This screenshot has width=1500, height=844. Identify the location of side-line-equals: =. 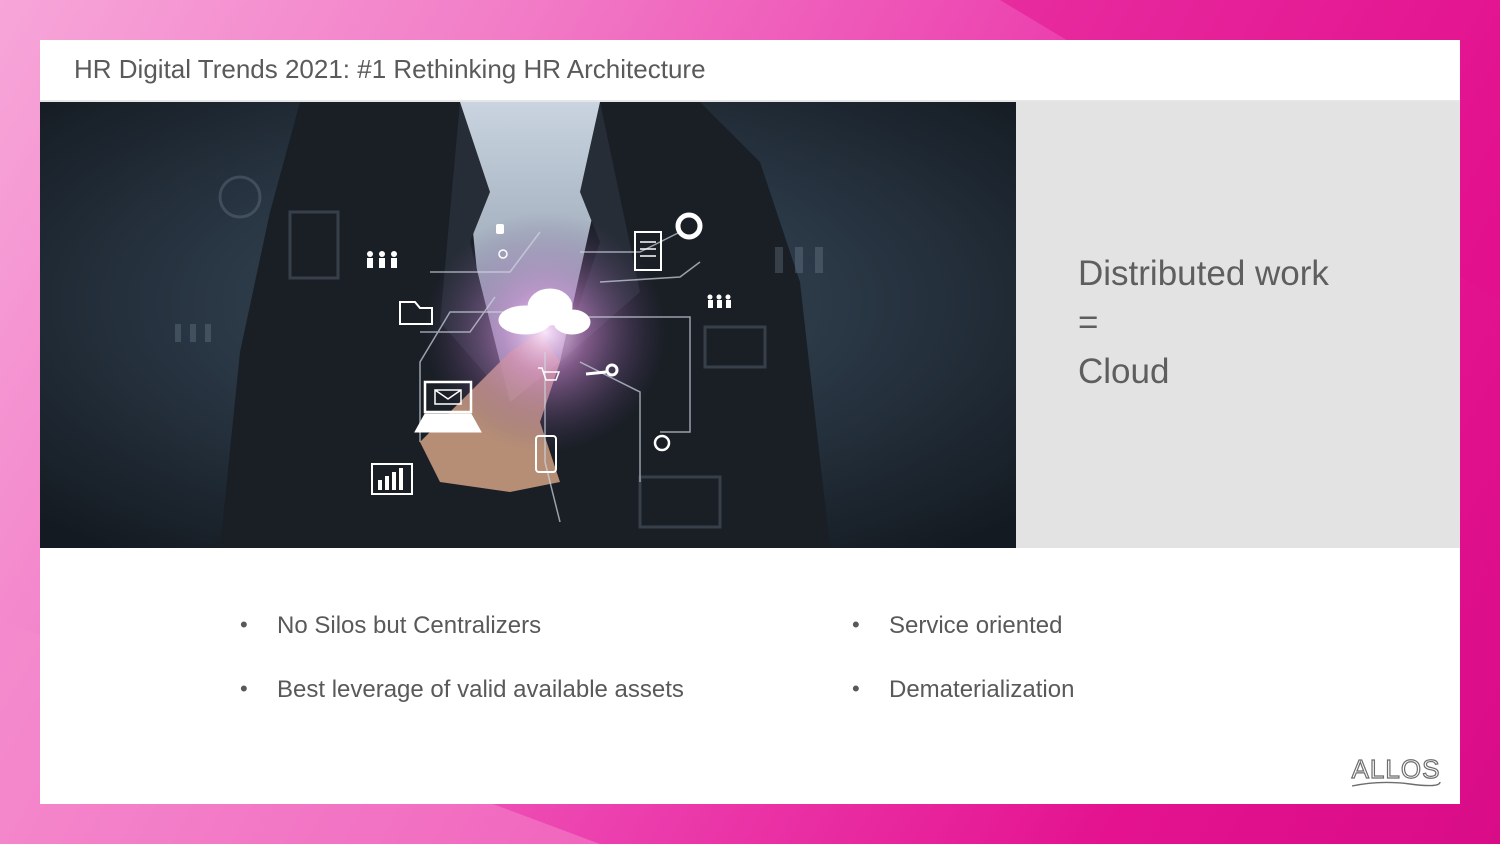
(1088, 322).